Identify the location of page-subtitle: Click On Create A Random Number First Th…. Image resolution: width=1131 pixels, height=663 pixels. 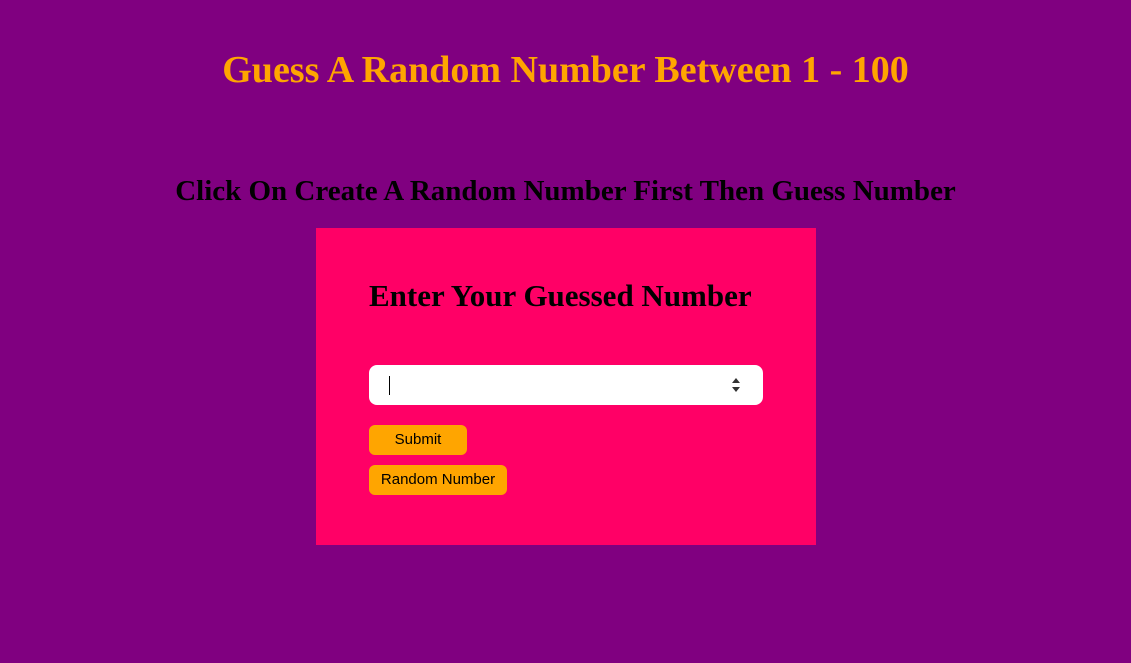
(565, 191).